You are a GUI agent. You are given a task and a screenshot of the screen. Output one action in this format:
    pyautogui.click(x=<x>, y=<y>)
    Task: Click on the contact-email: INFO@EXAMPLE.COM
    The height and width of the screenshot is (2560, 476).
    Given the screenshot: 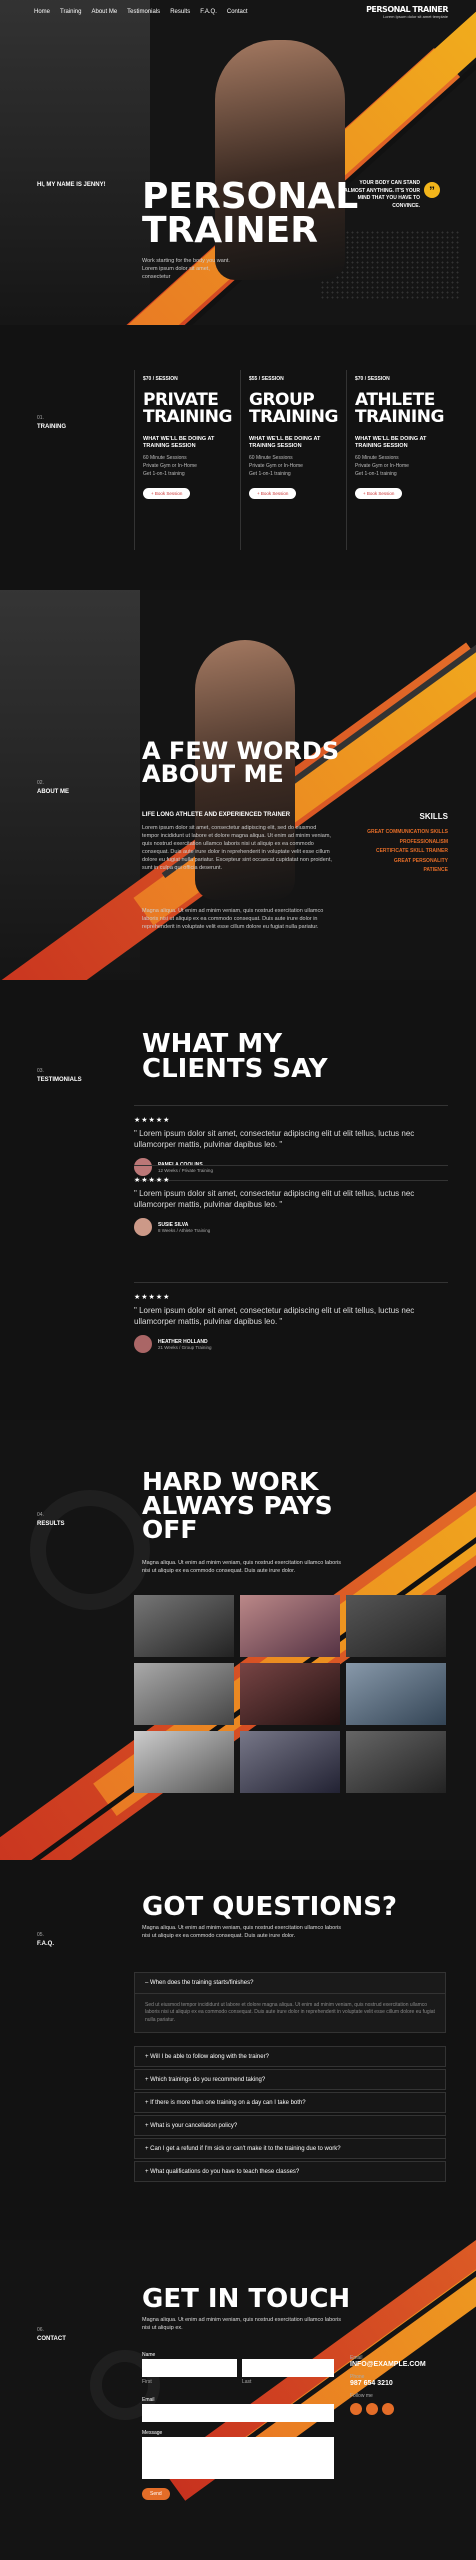 What is the action you would take?
    pyautogui.click(x=388, y=2364)
    